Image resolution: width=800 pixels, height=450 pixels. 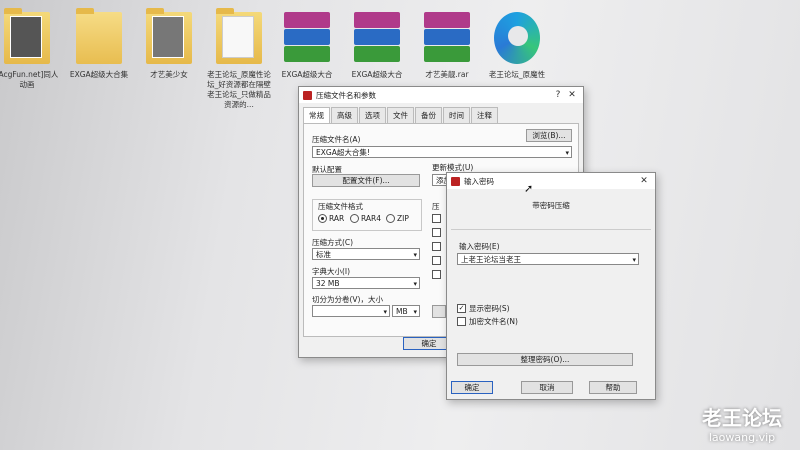 I want to click on watermark: 老王论坛 laowang.vip, so click(x=742, y=423).